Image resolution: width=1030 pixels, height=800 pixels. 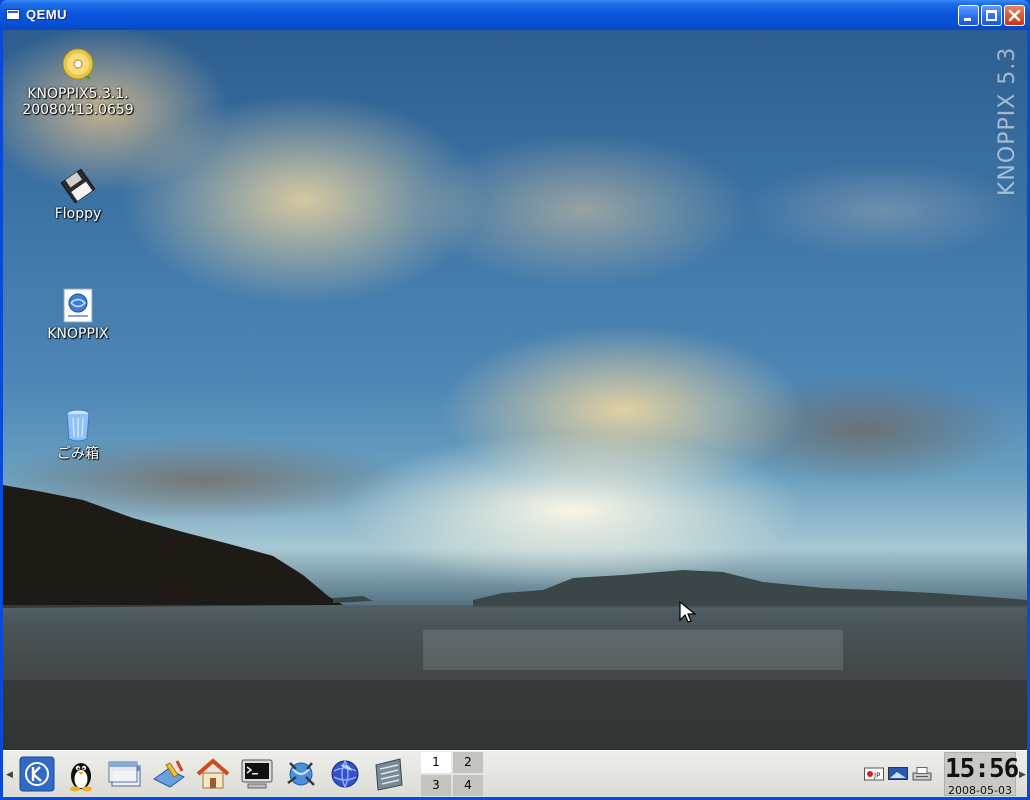 I want to click on qemu-app-icon, so click(x=13, y=14).